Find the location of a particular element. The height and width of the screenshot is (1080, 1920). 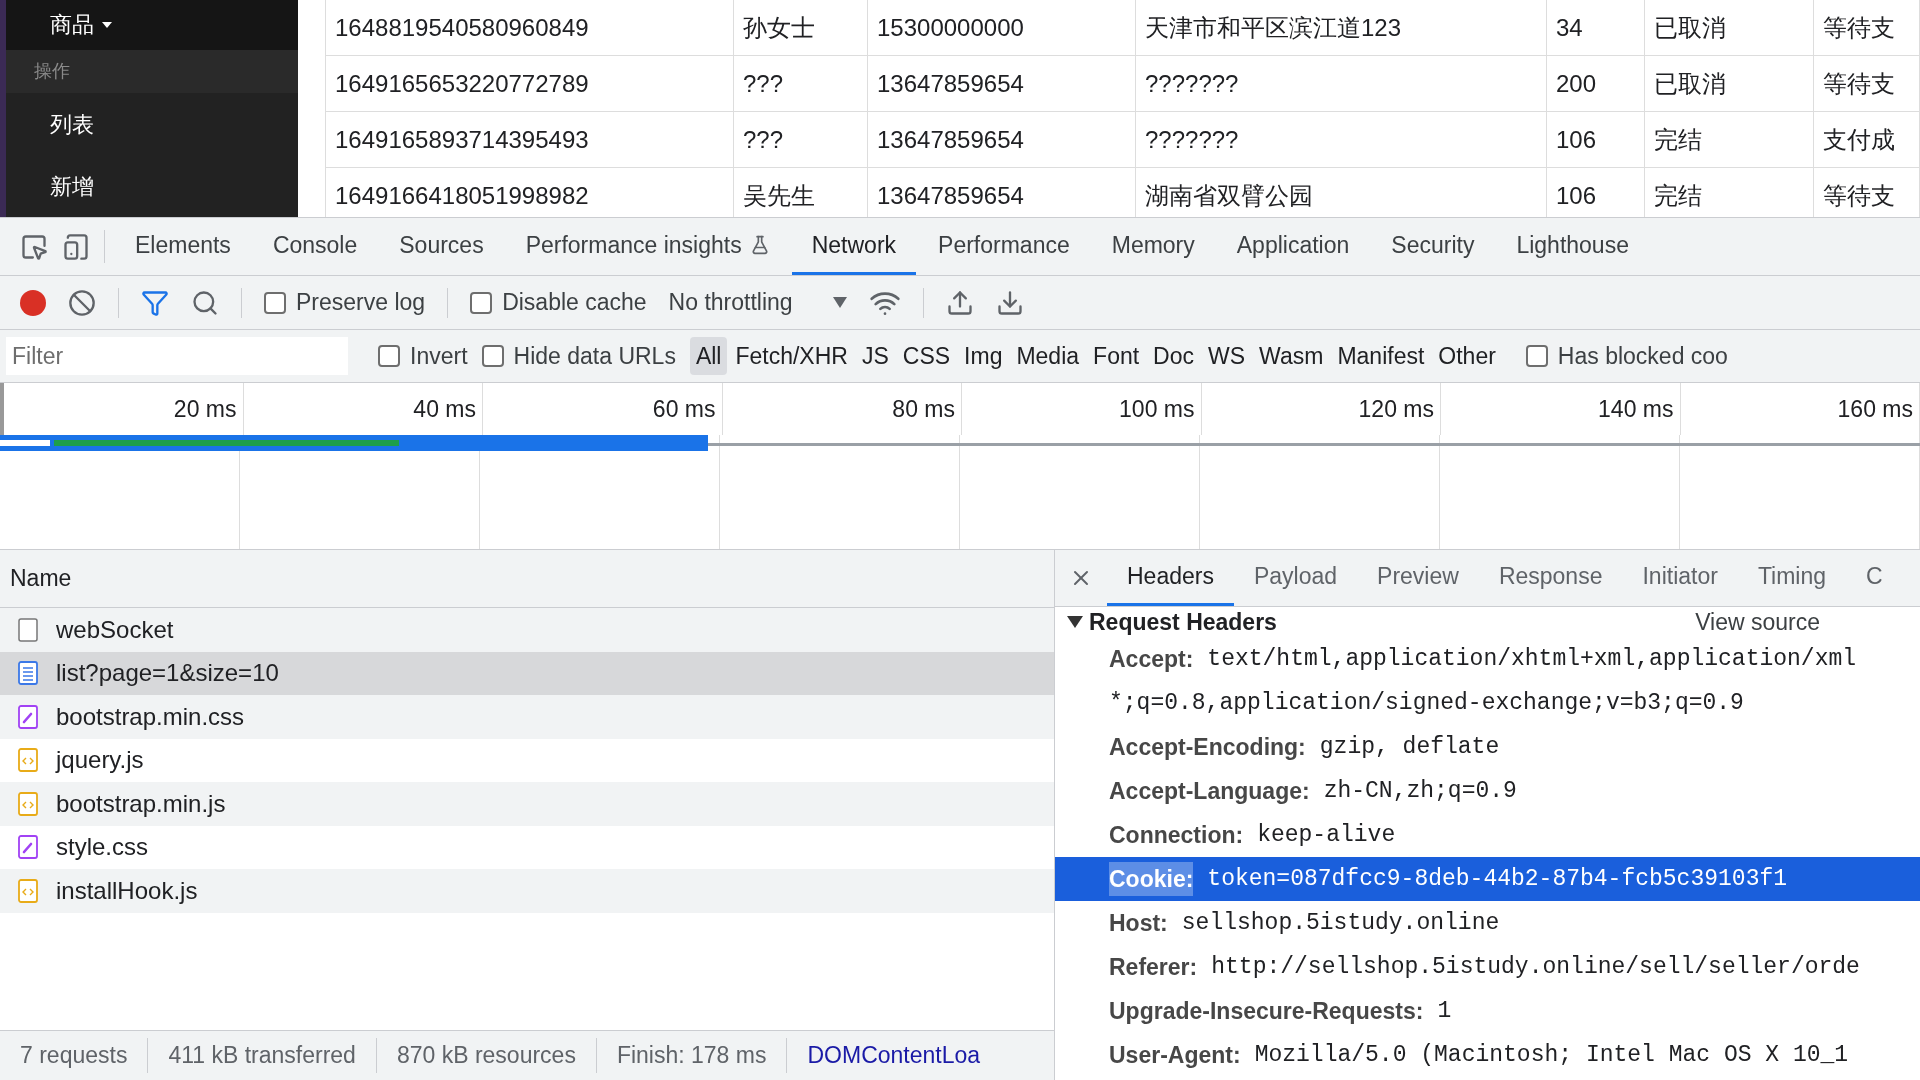

header-row: Connection: keep-alive is located at coordinates (1487, 835).